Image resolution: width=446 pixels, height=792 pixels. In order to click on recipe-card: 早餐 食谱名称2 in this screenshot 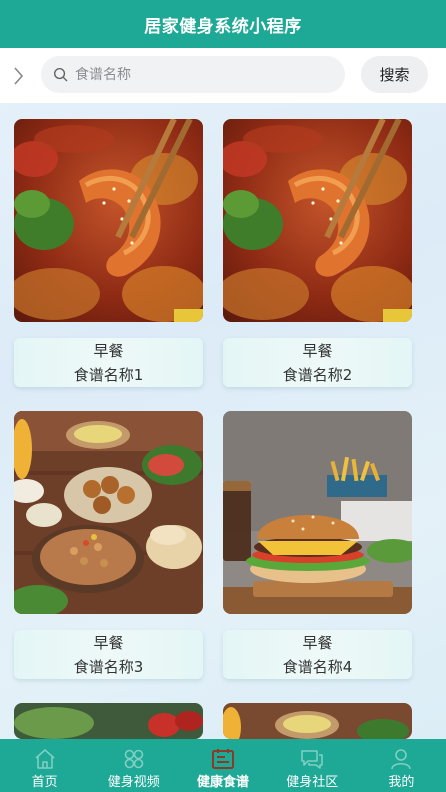, I will do `click(317, 253)`.